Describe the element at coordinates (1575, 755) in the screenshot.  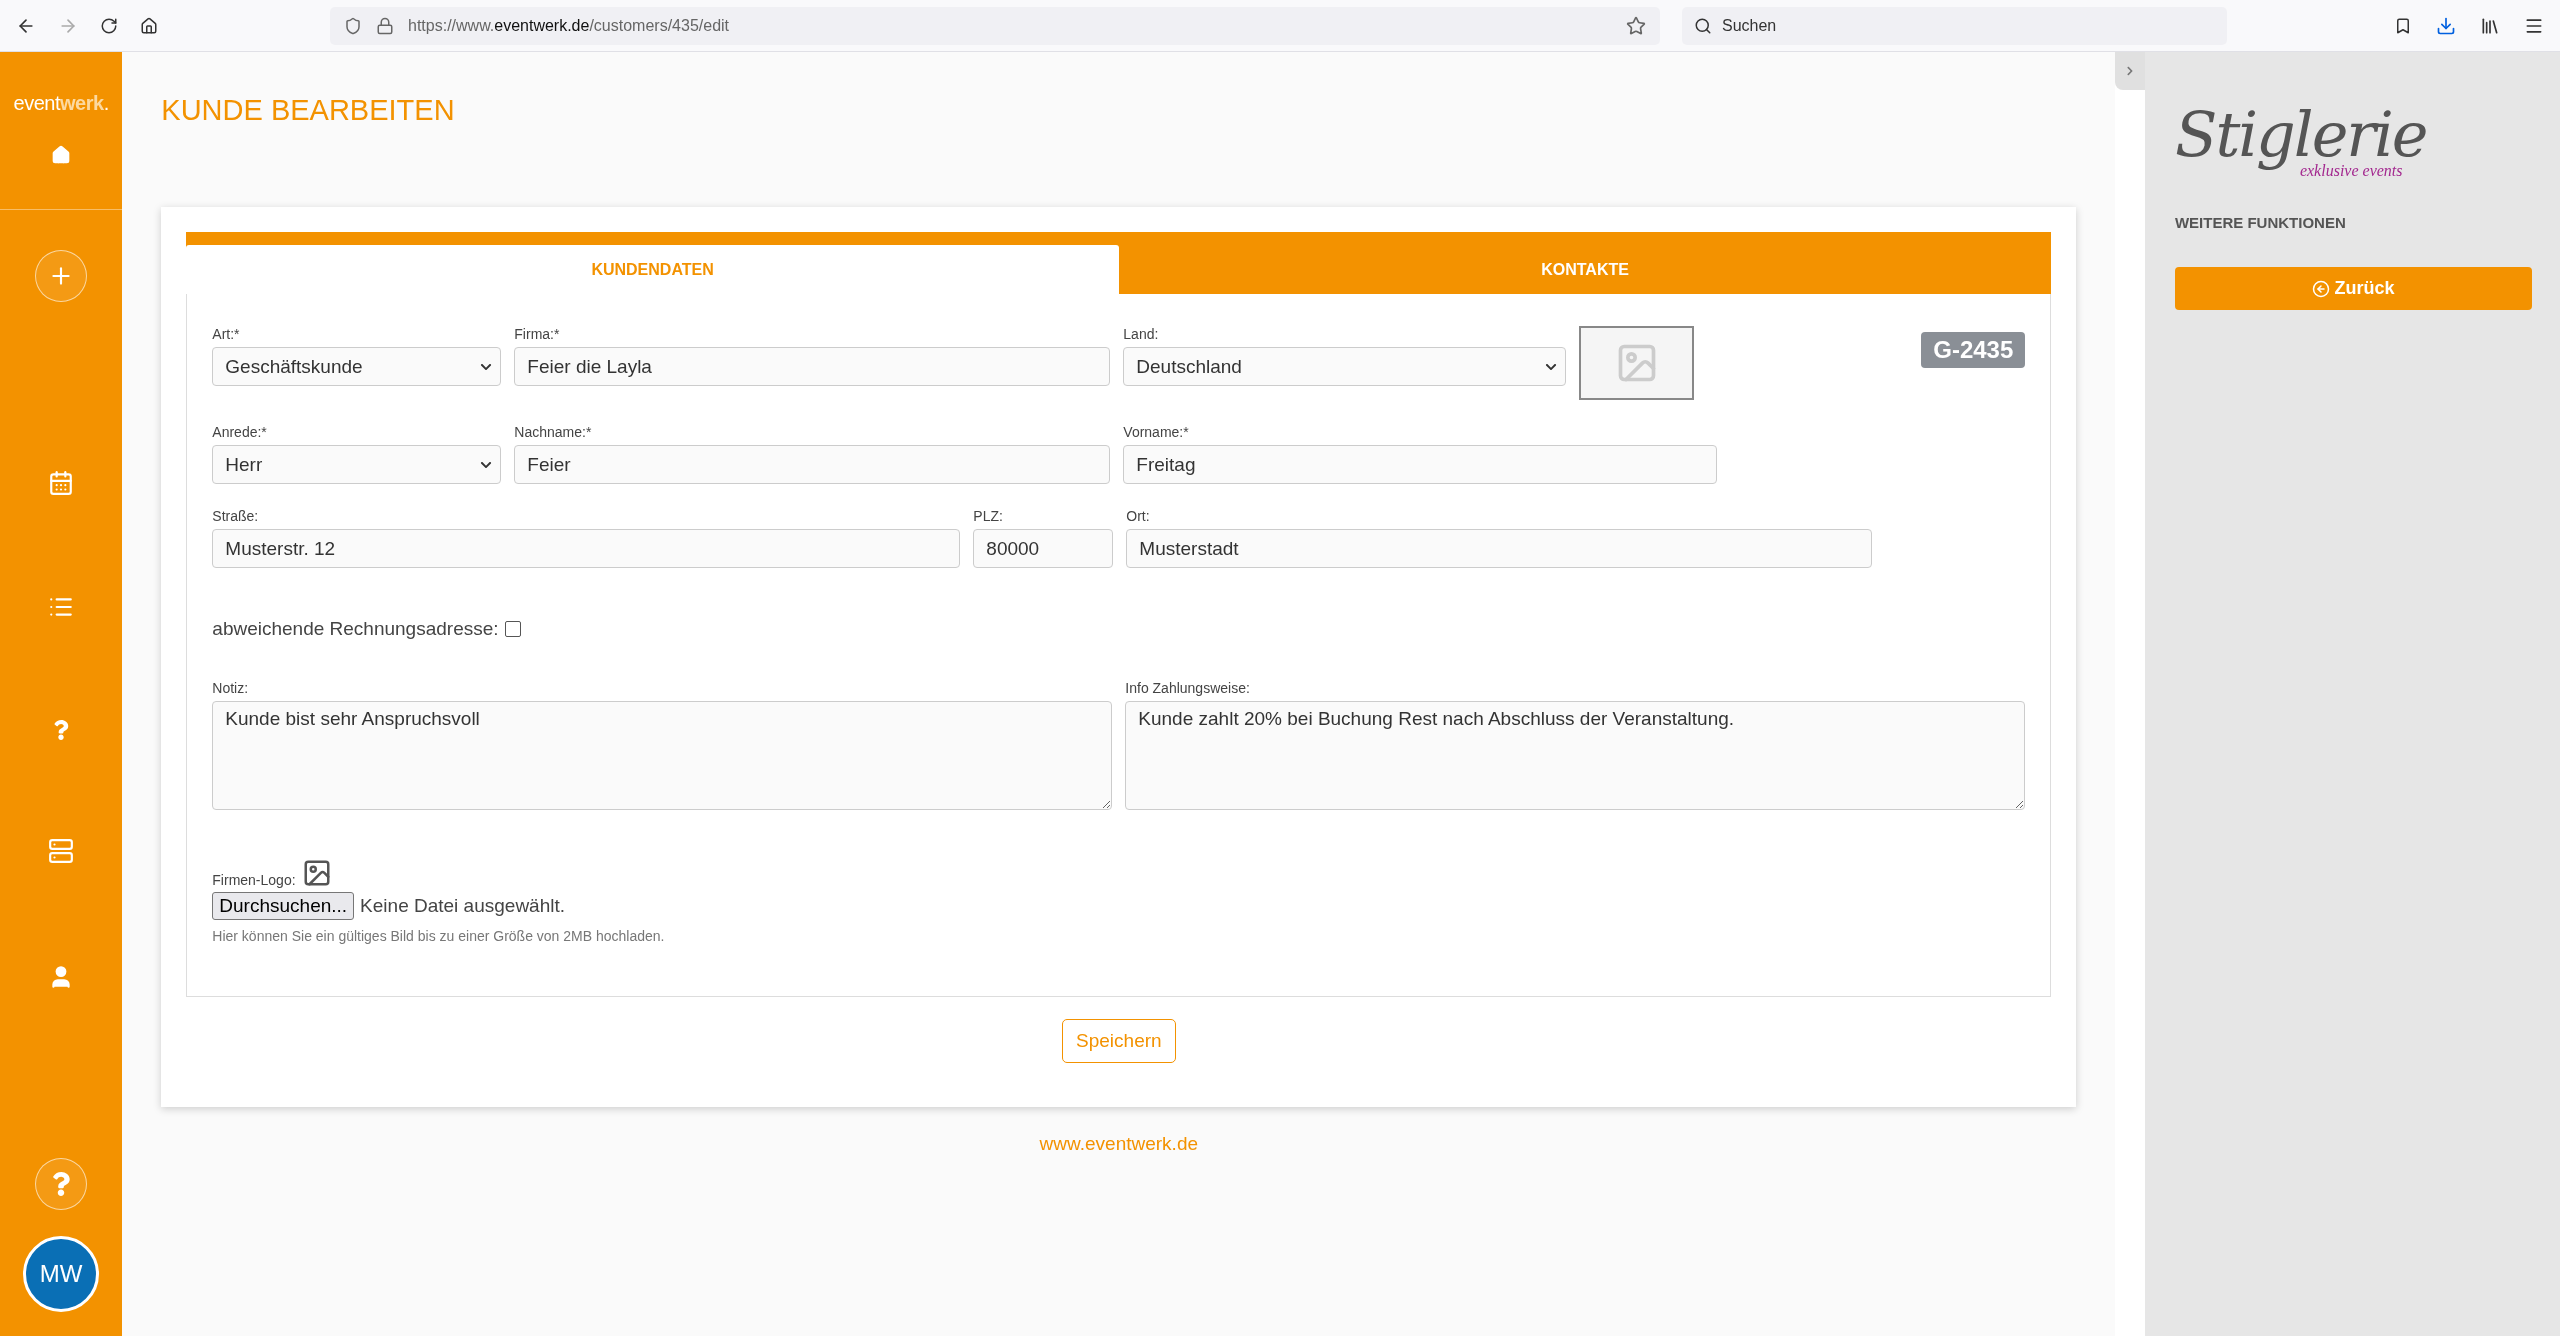
I see `textarea-field: Kunde zahlt 20% bei Buchung Rest nach Abschluss der Veranstaltung.` at that location.